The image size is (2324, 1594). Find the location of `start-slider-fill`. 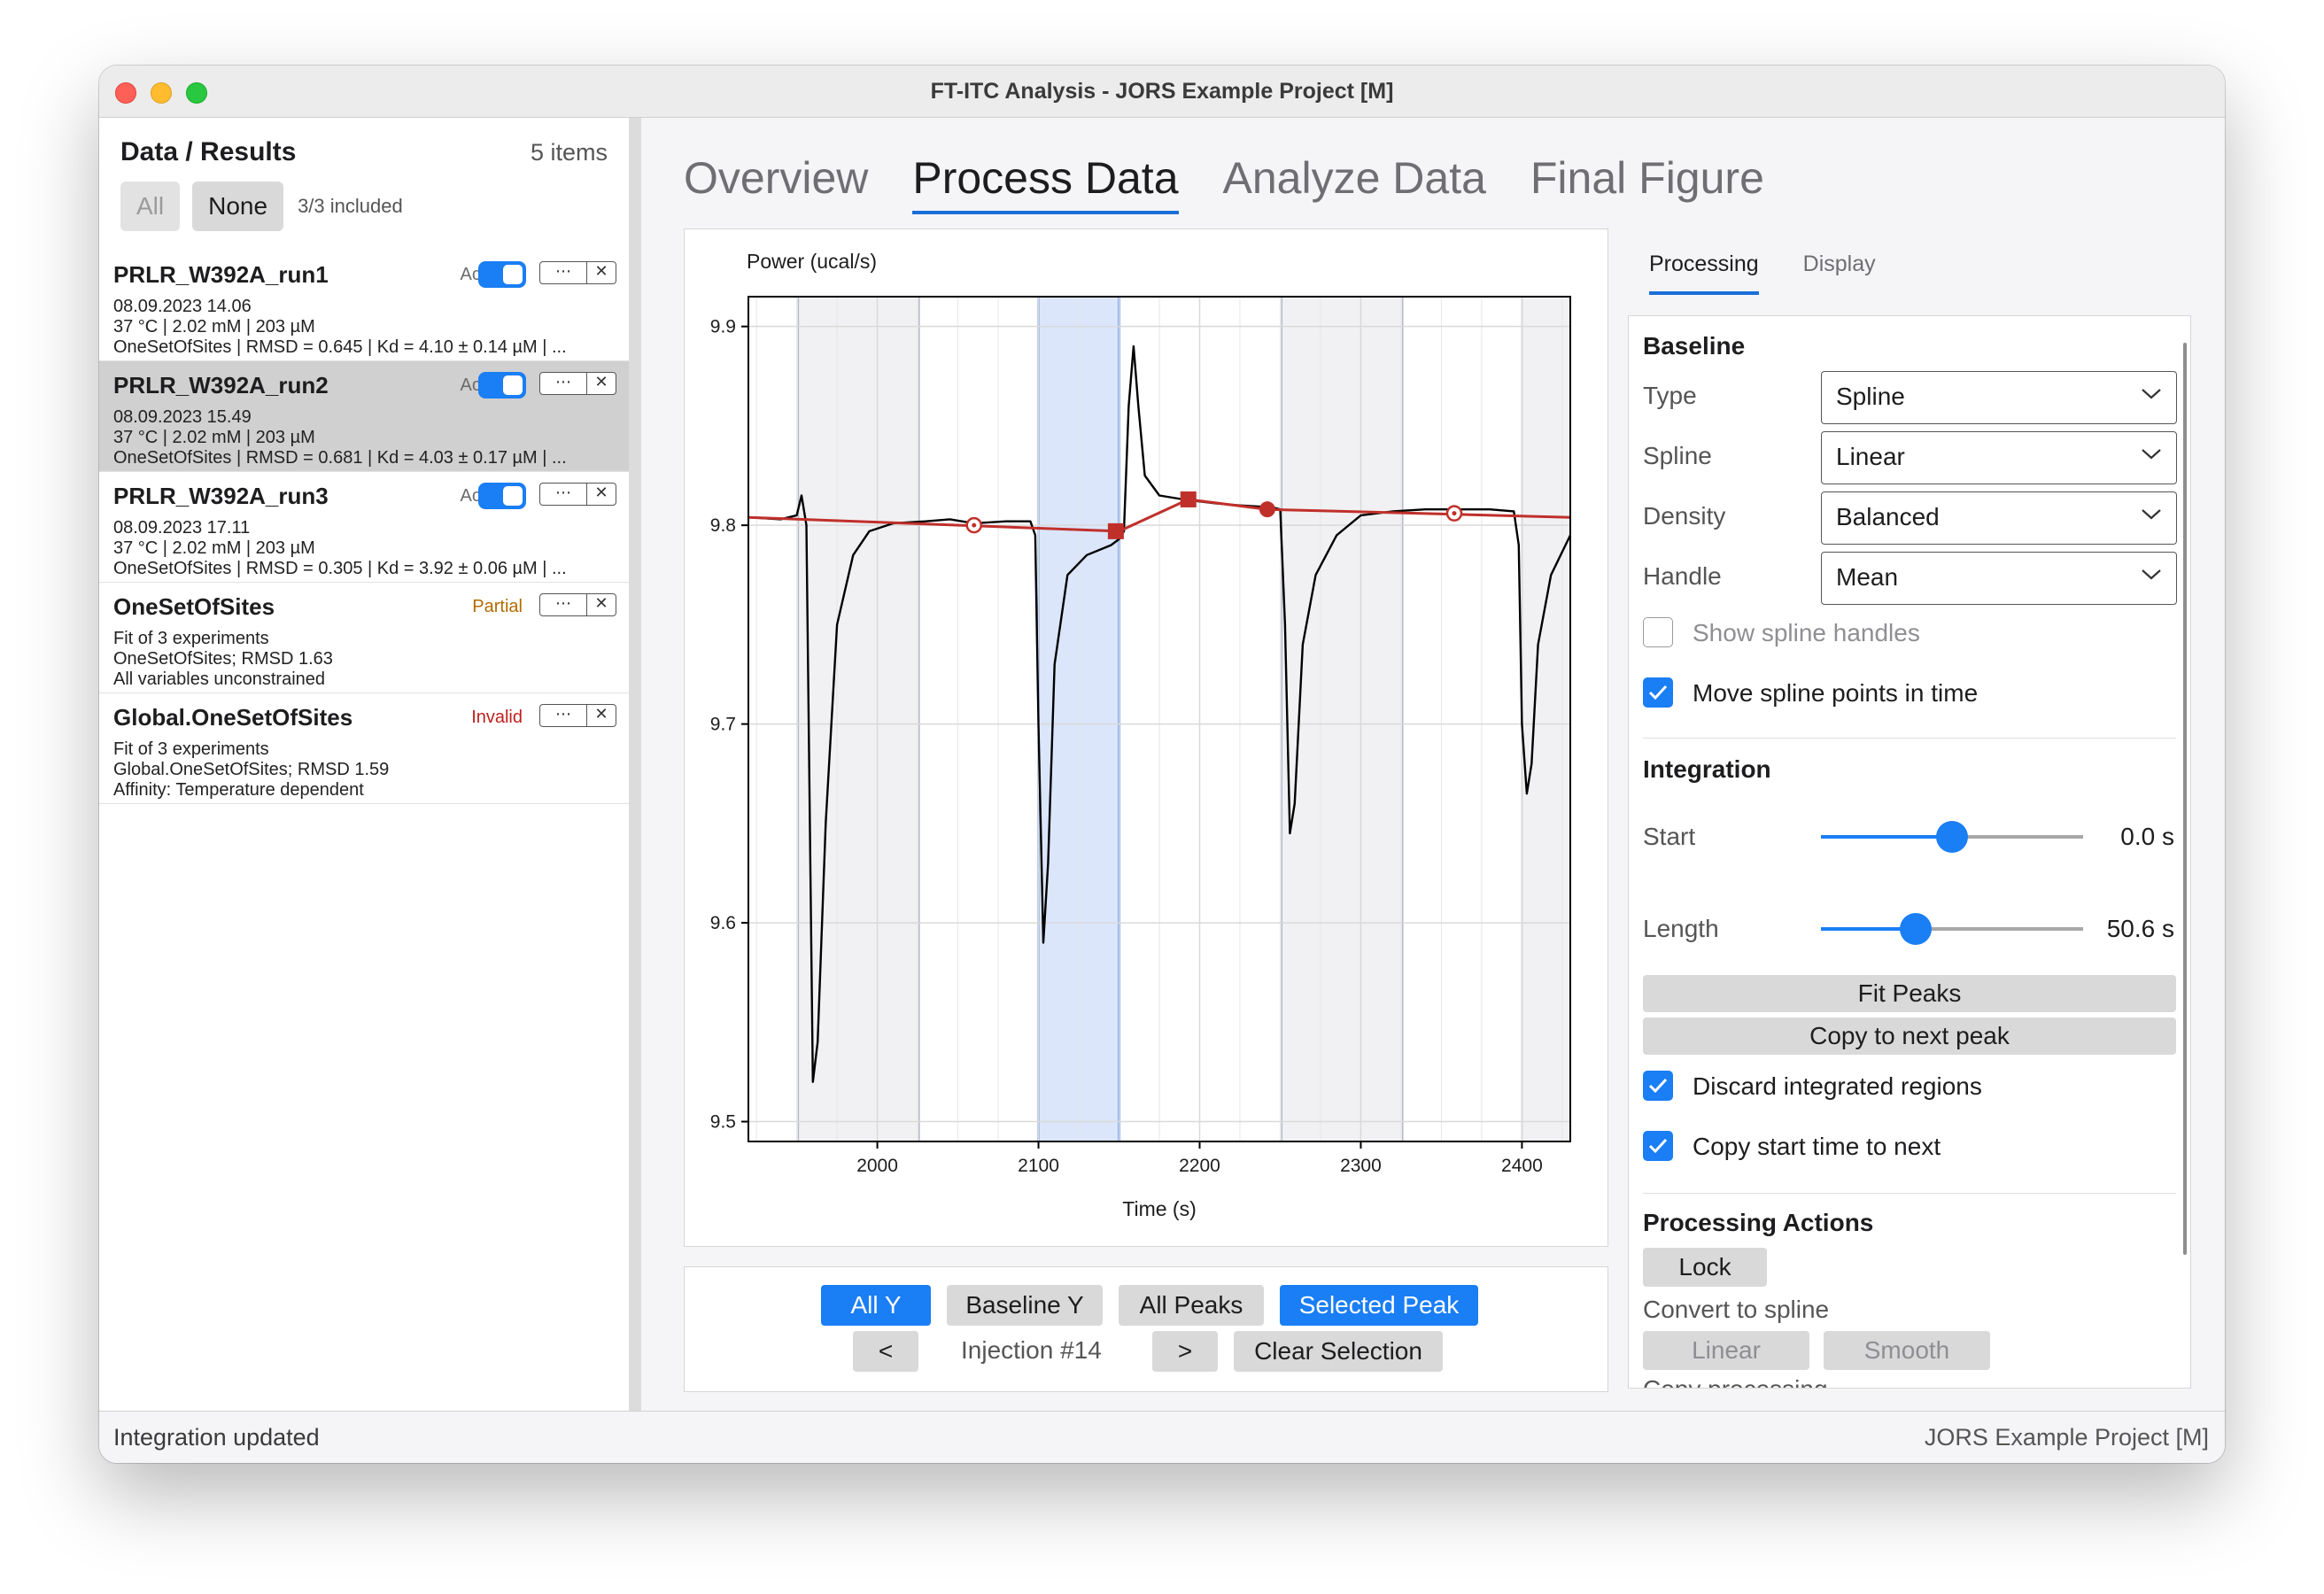

start-slider-fill is located at coordinates (1886, 837).